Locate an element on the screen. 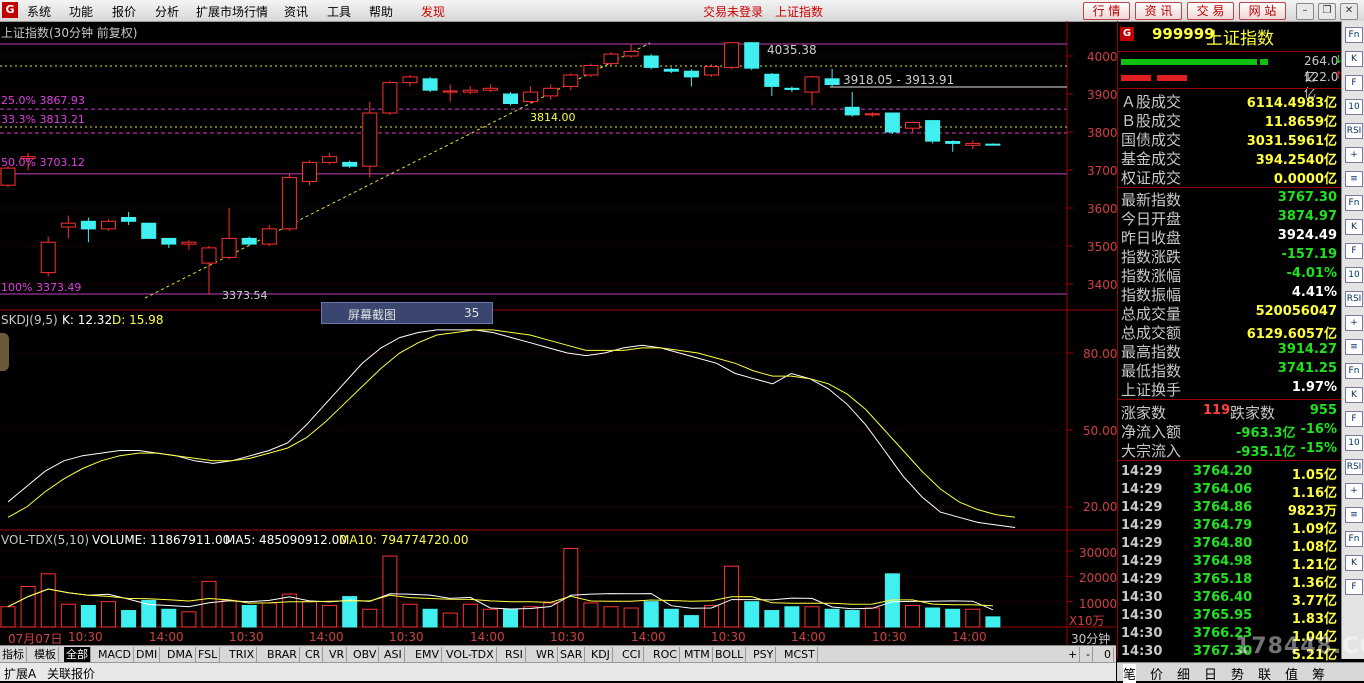  ext-a-button: 扩展A is located at coordinates (20, 673).